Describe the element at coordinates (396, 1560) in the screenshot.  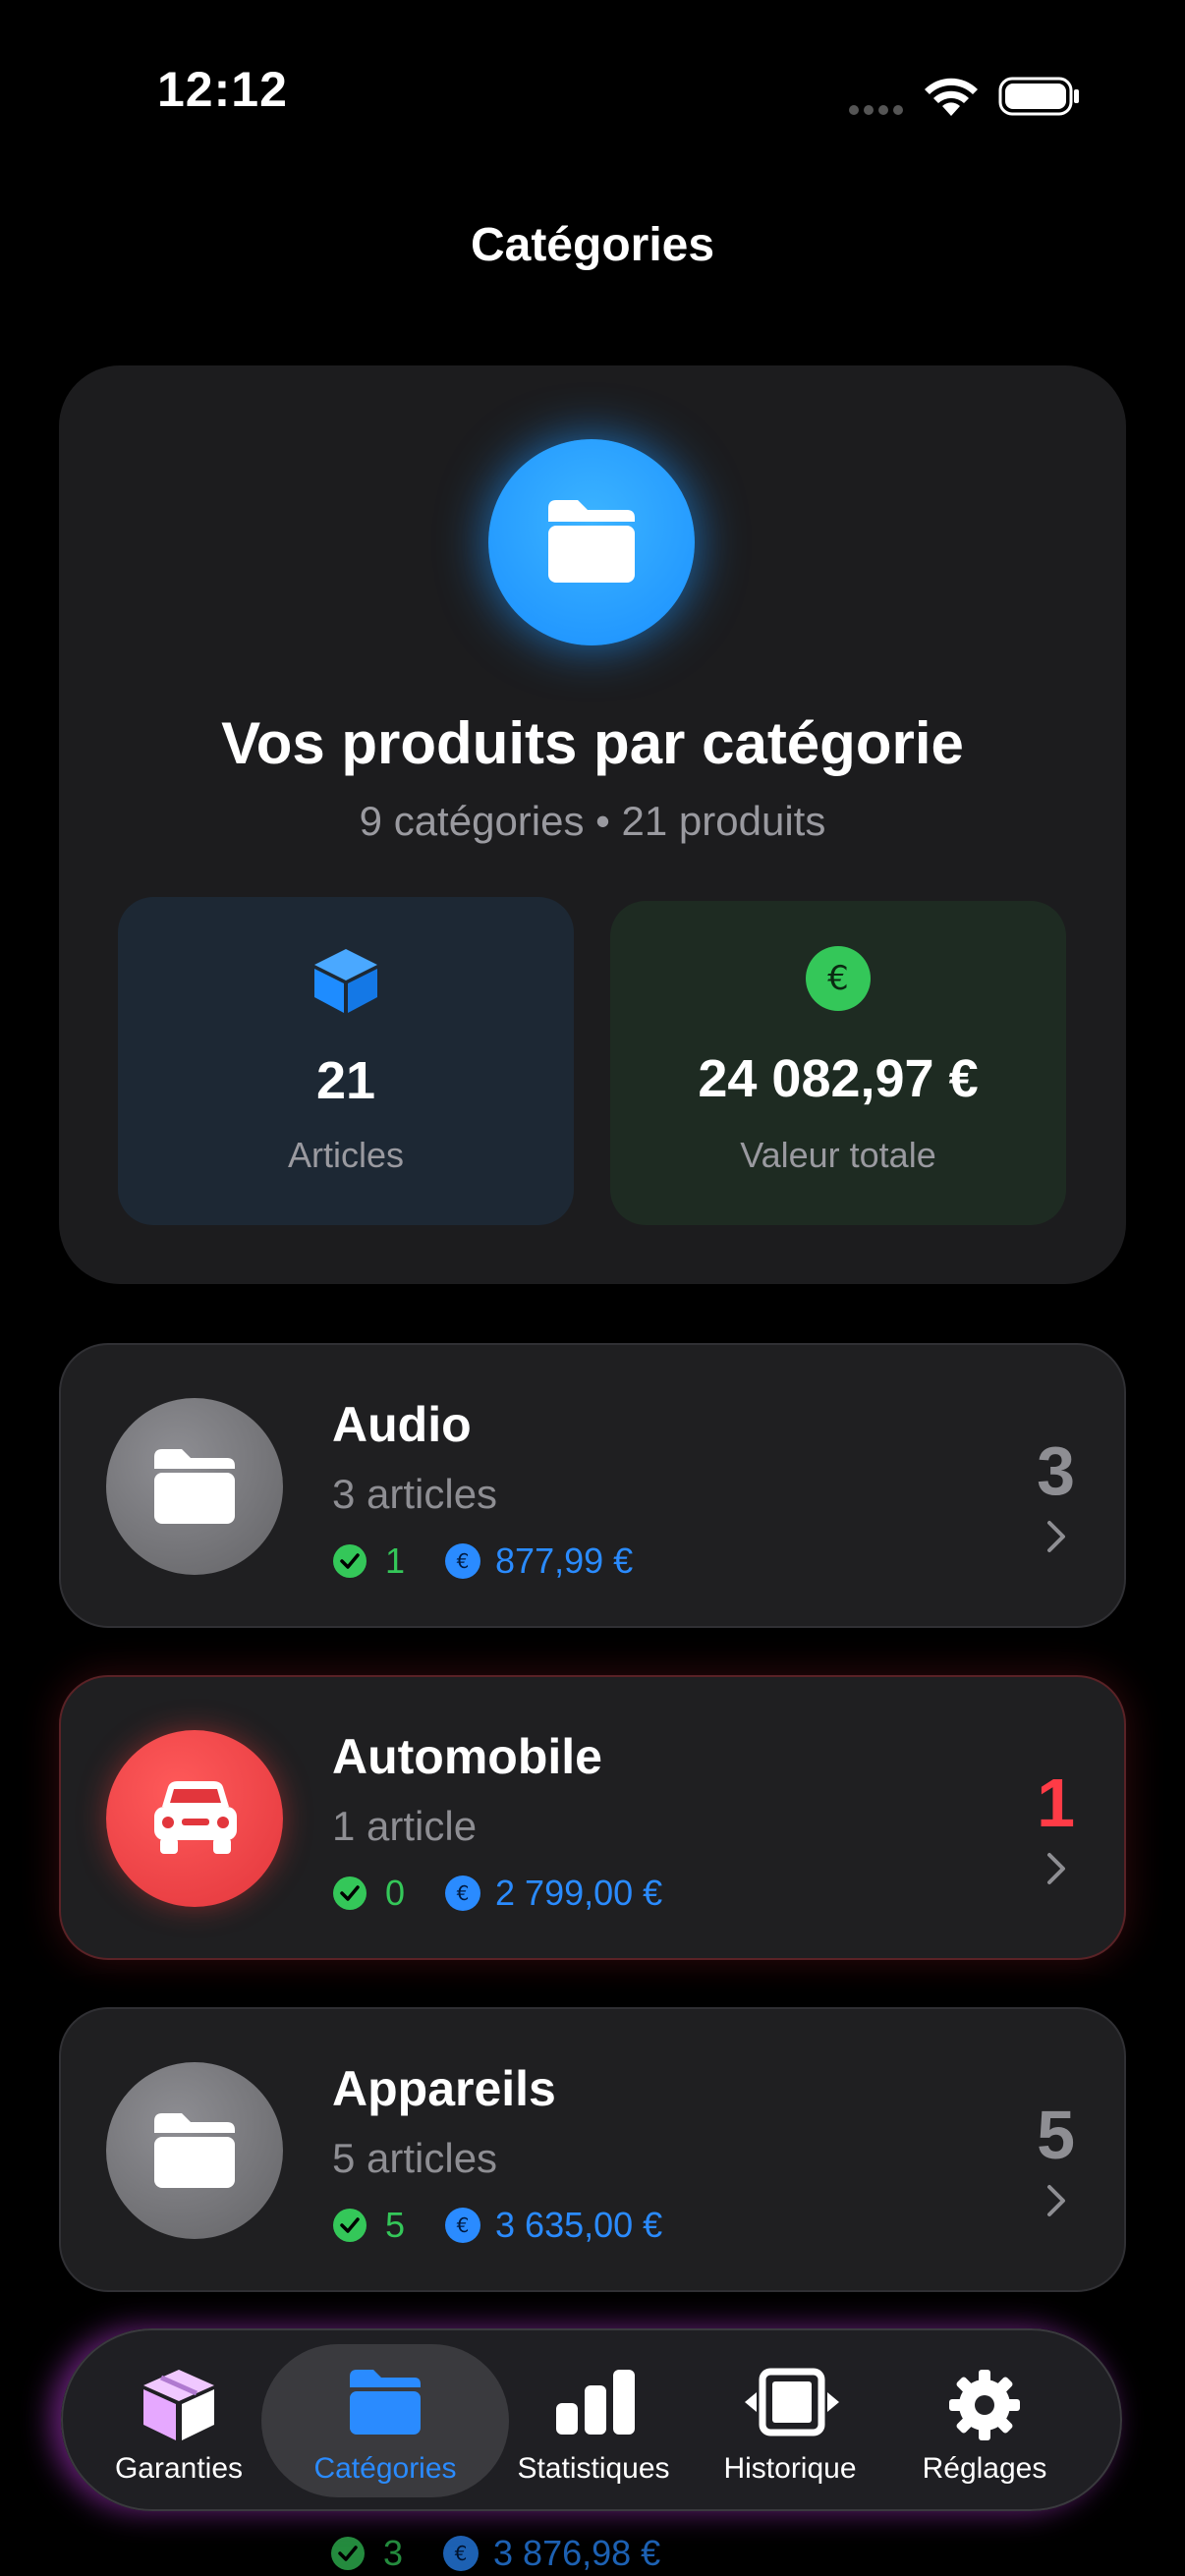
I see `active-count: 1` at that location.